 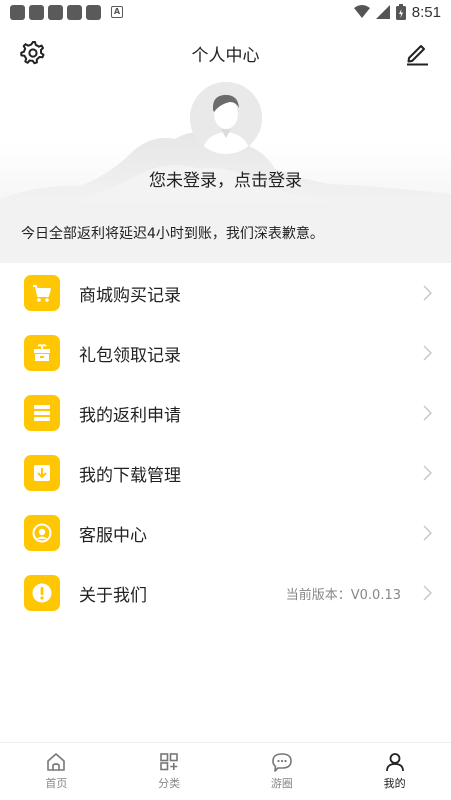 What do you see at coordinates (394, 783) in the screenshot?
I see `tab-label: 我的` at bounding box center [394, 783].